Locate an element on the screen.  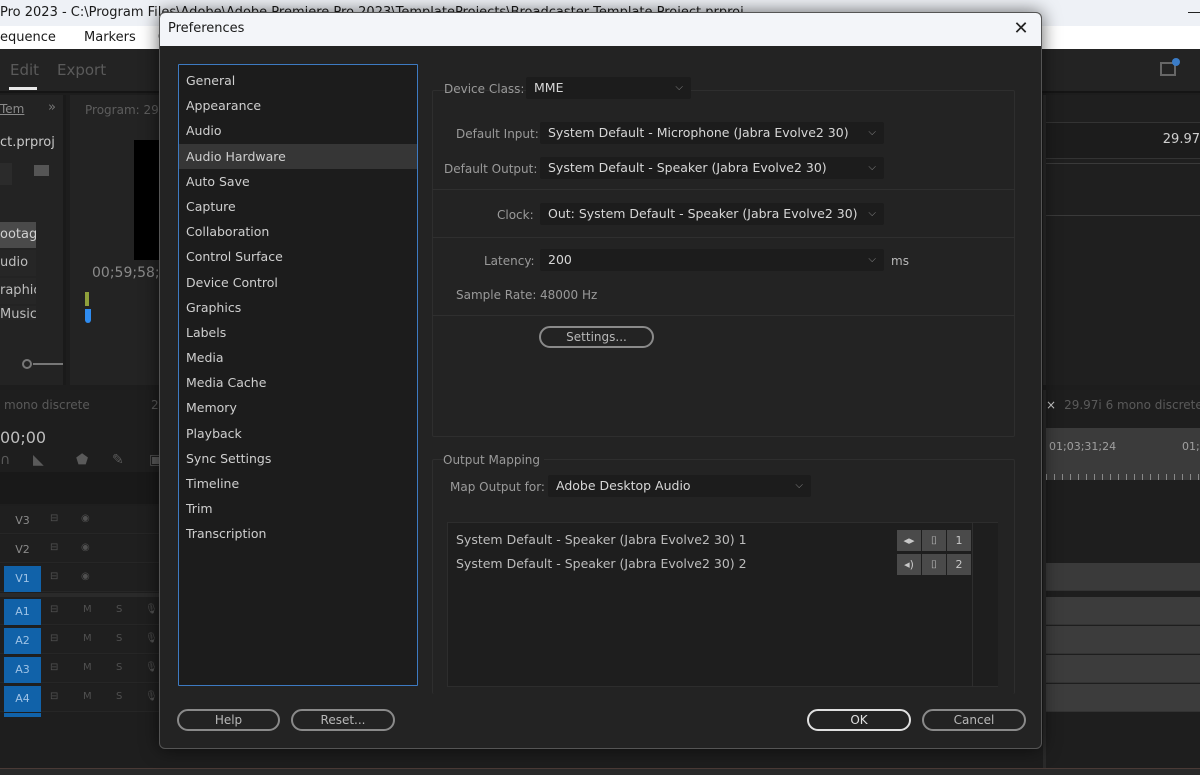
category-graphics: Graphics is located at coordinates (298, 307).